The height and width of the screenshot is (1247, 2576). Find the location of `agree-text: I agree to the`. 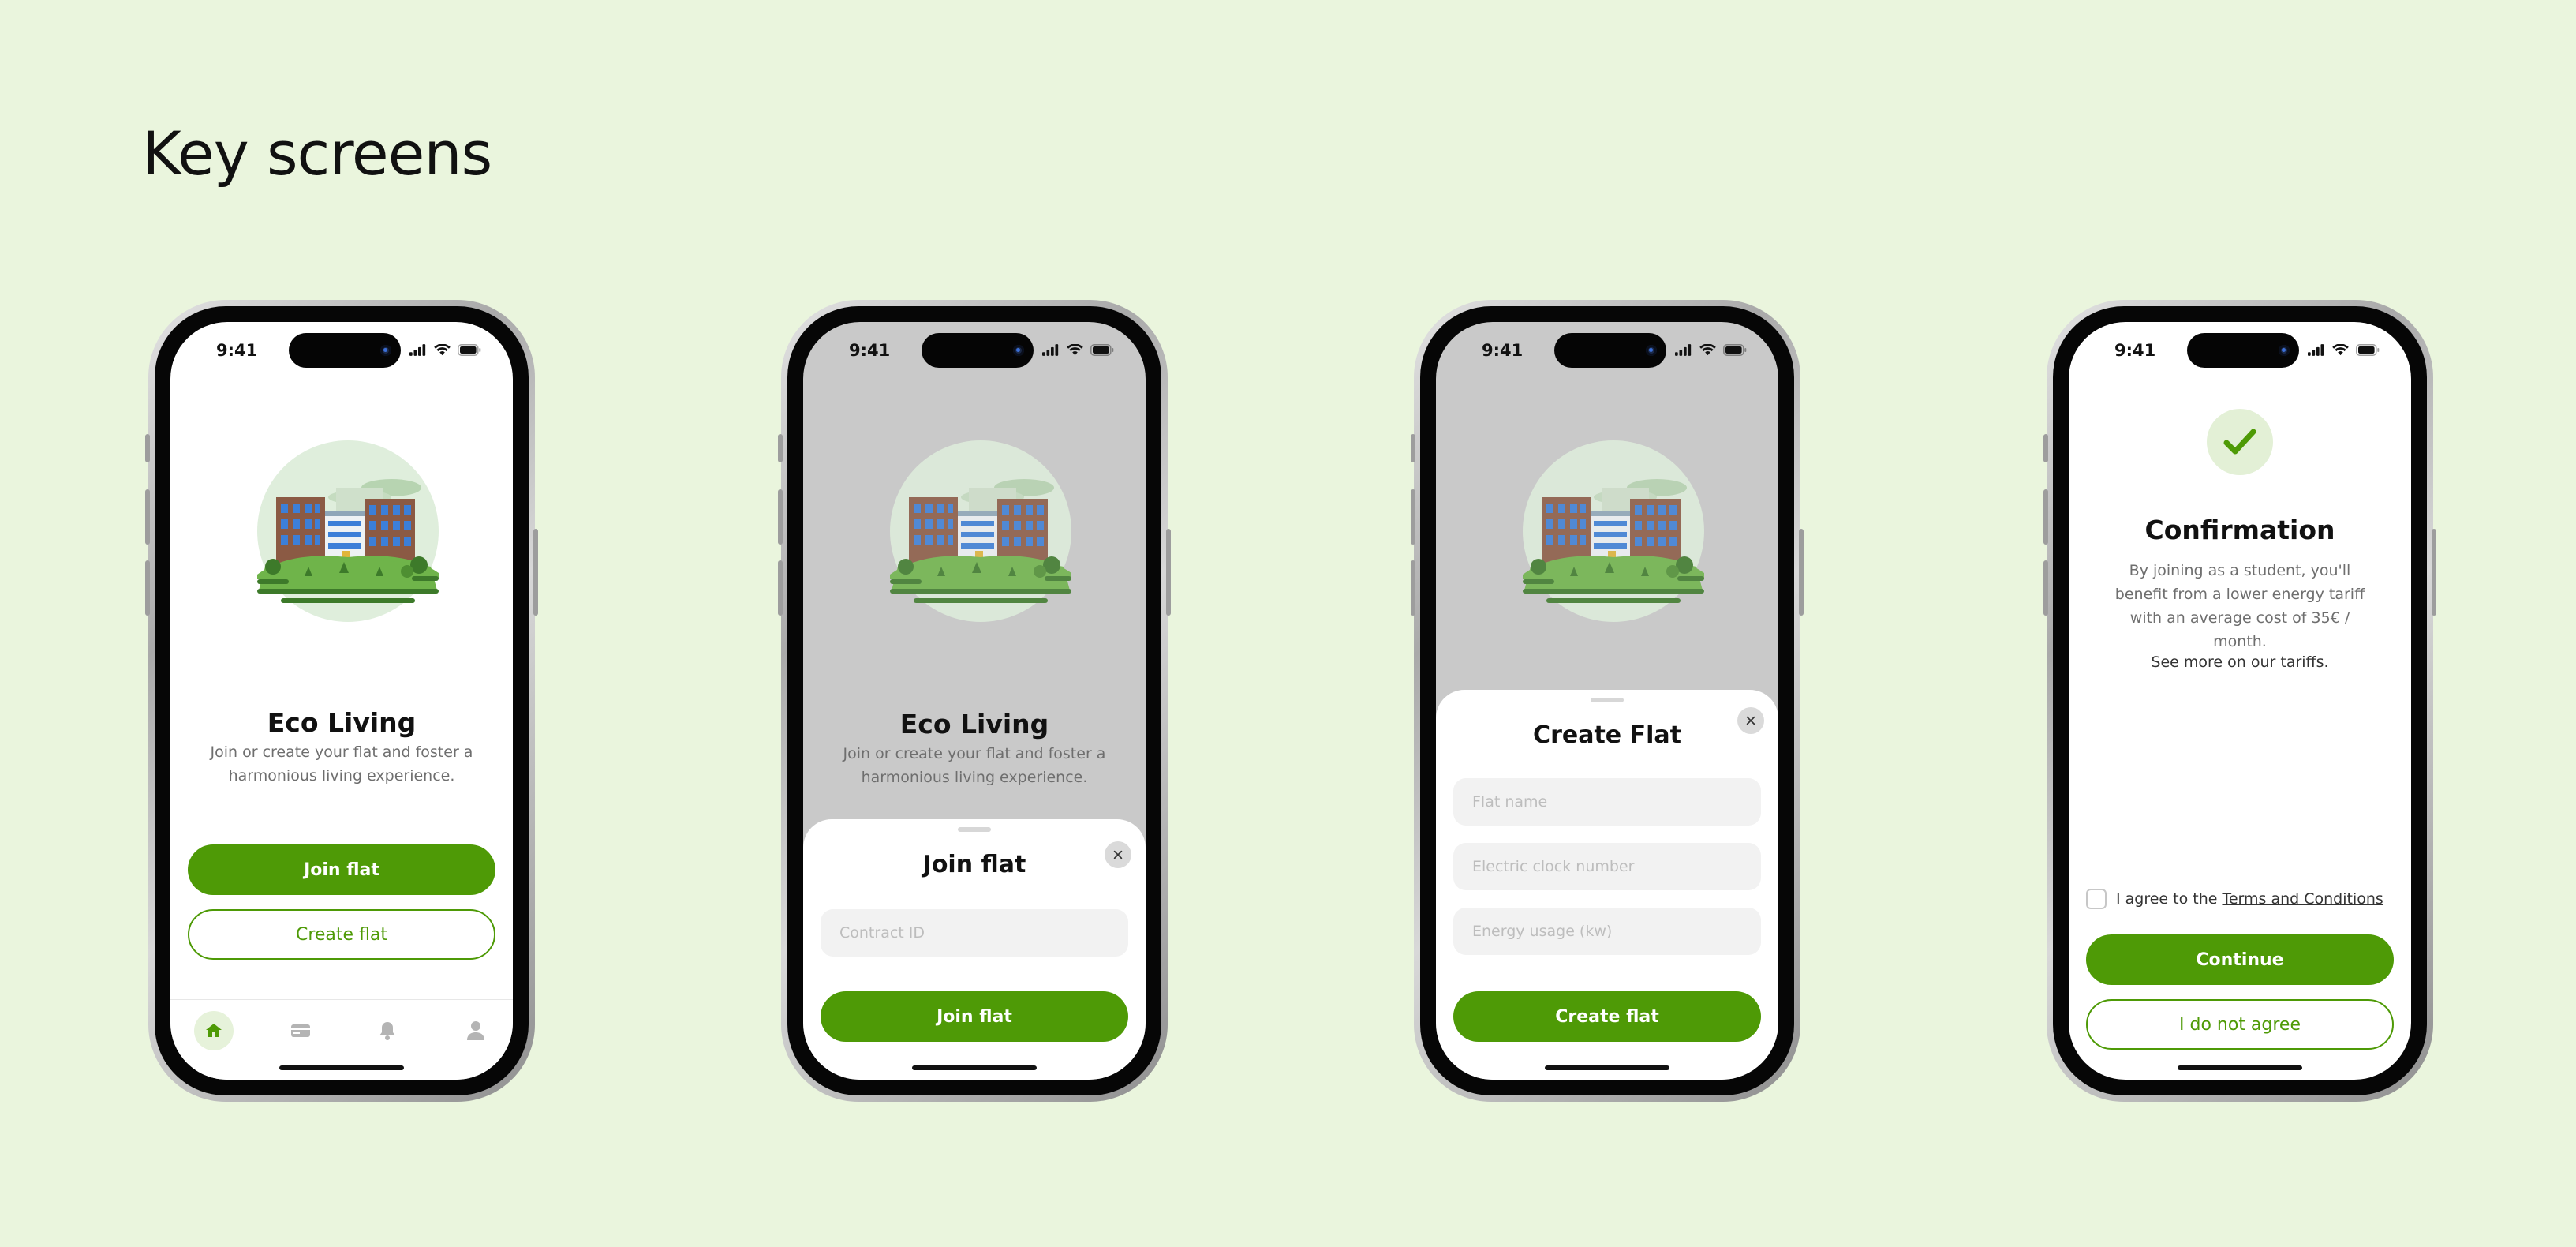

agree-text: I agree to the is located at coordinates (2167, 899).